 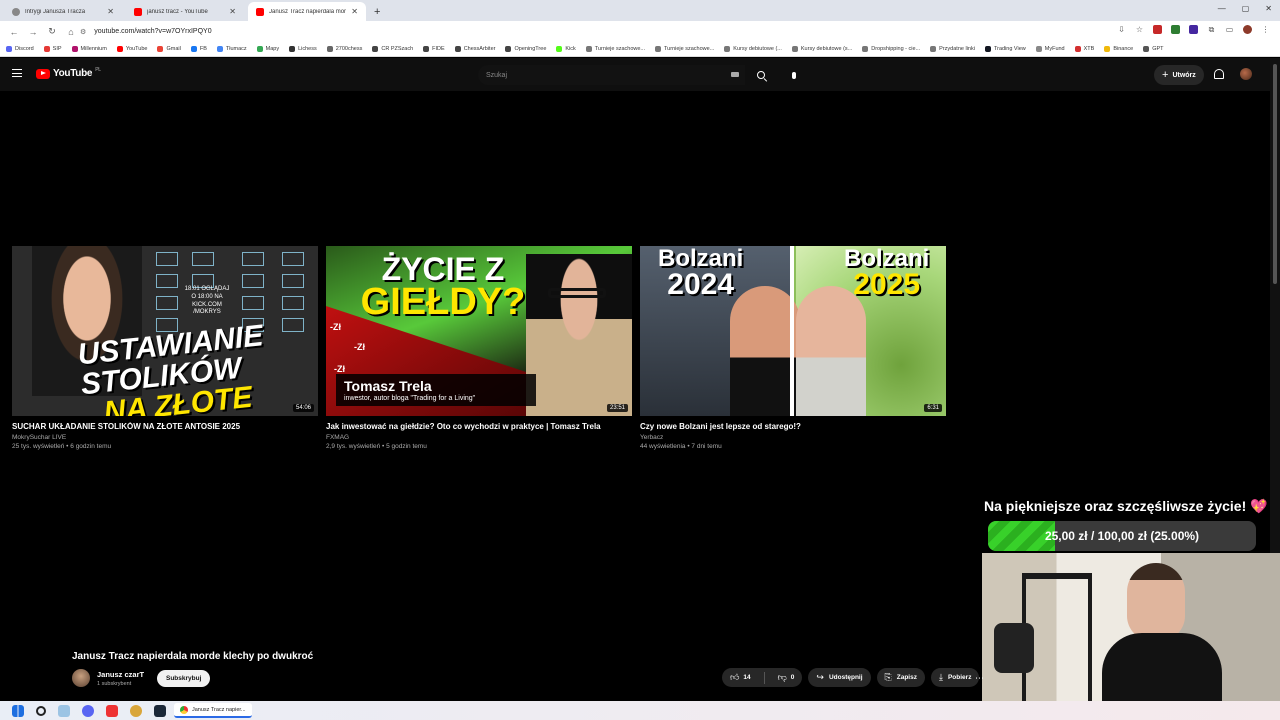 What do you see at coordinates (1268, 8) in the screenshot?
I see `close-window-icon: ✕` at bounding box center [1268, 8].